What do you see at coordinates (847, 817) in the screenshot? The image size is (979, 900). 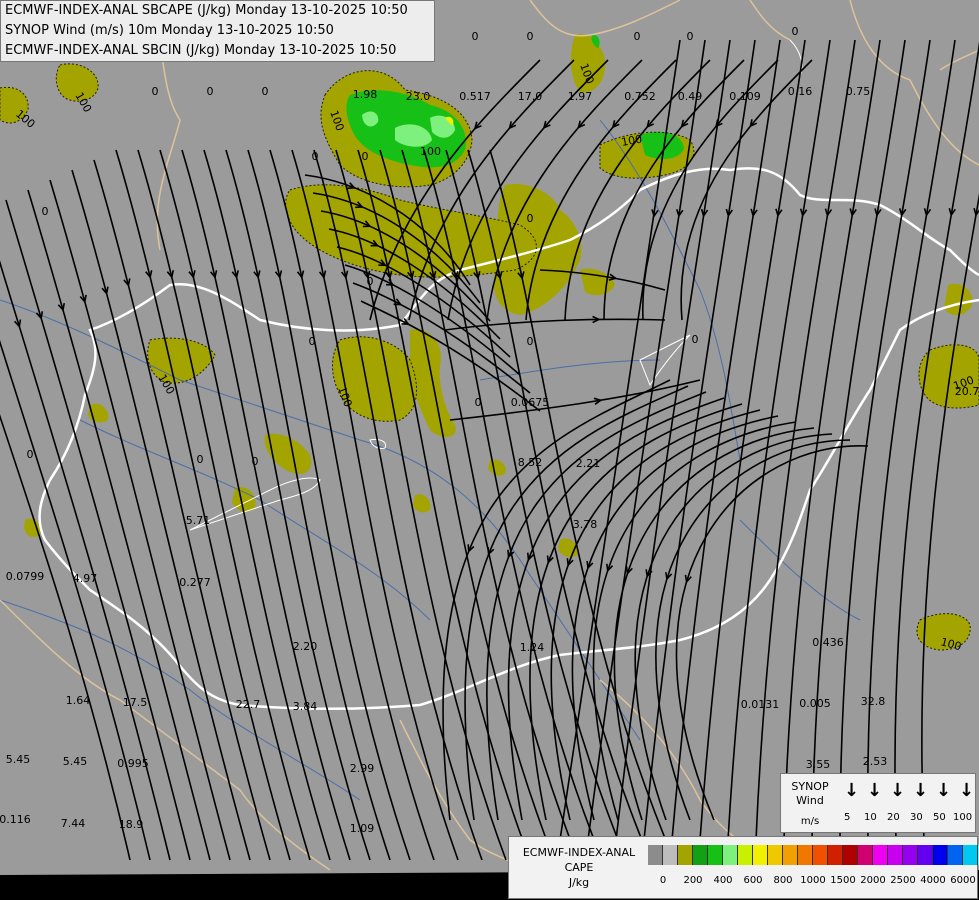 I see `wind-legend-speed: 5` at bounding box center [847, 817].